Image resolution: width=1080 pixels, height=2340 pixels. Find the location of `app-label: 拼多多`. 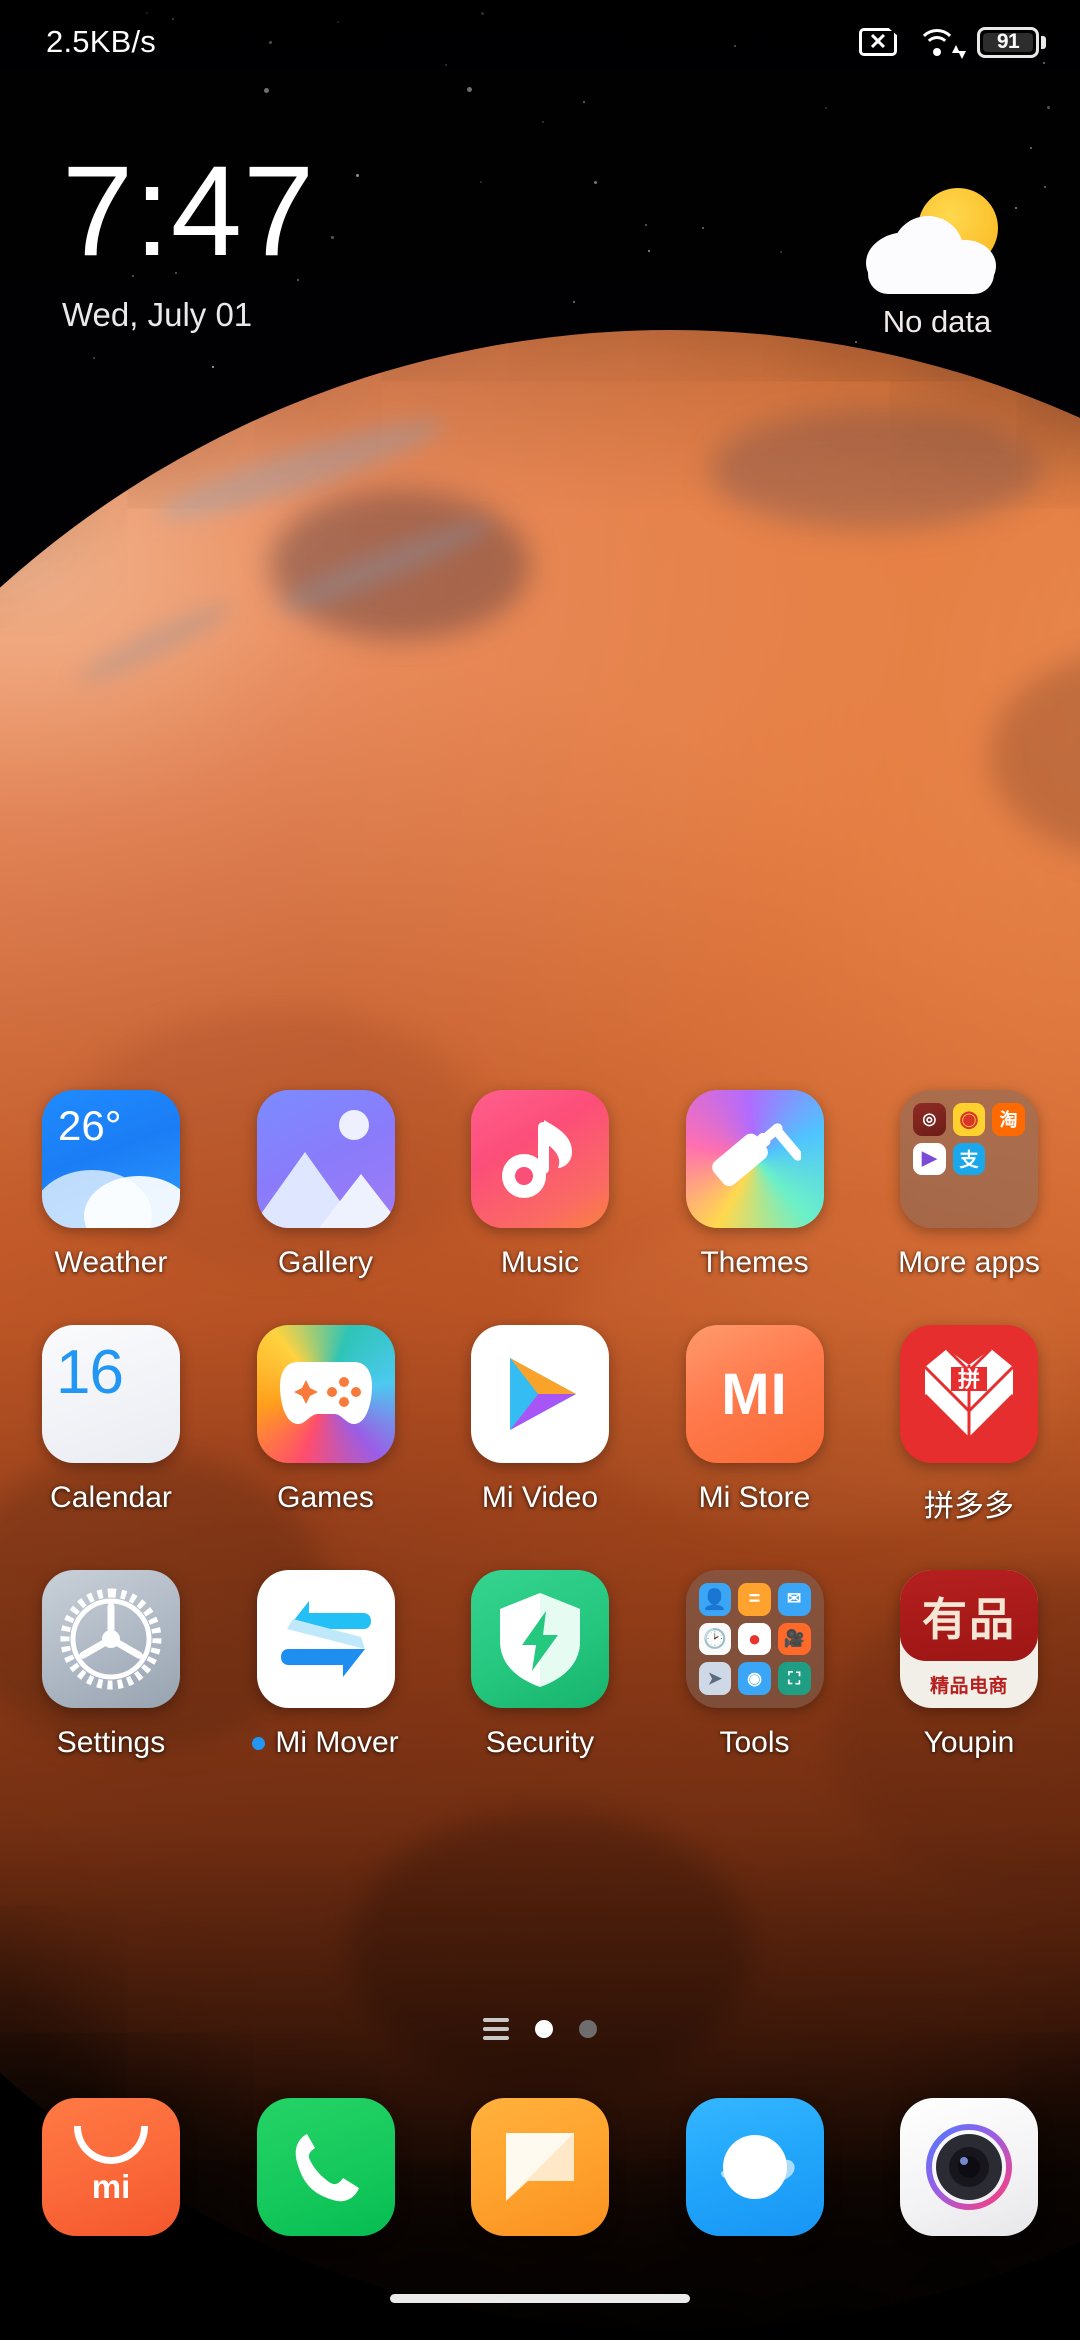

app-label: 拼多多 is located at coordinates (969, 1506).